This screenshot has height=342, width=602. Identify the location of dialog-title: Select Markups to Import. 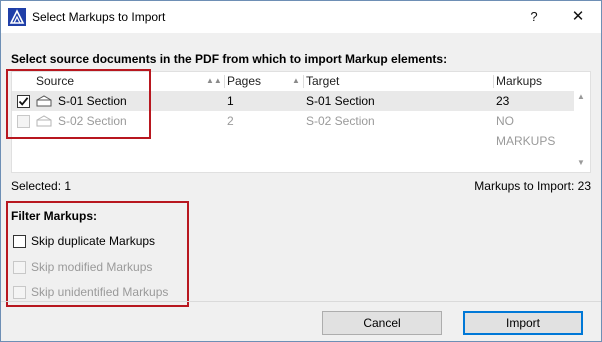
(99, 17).